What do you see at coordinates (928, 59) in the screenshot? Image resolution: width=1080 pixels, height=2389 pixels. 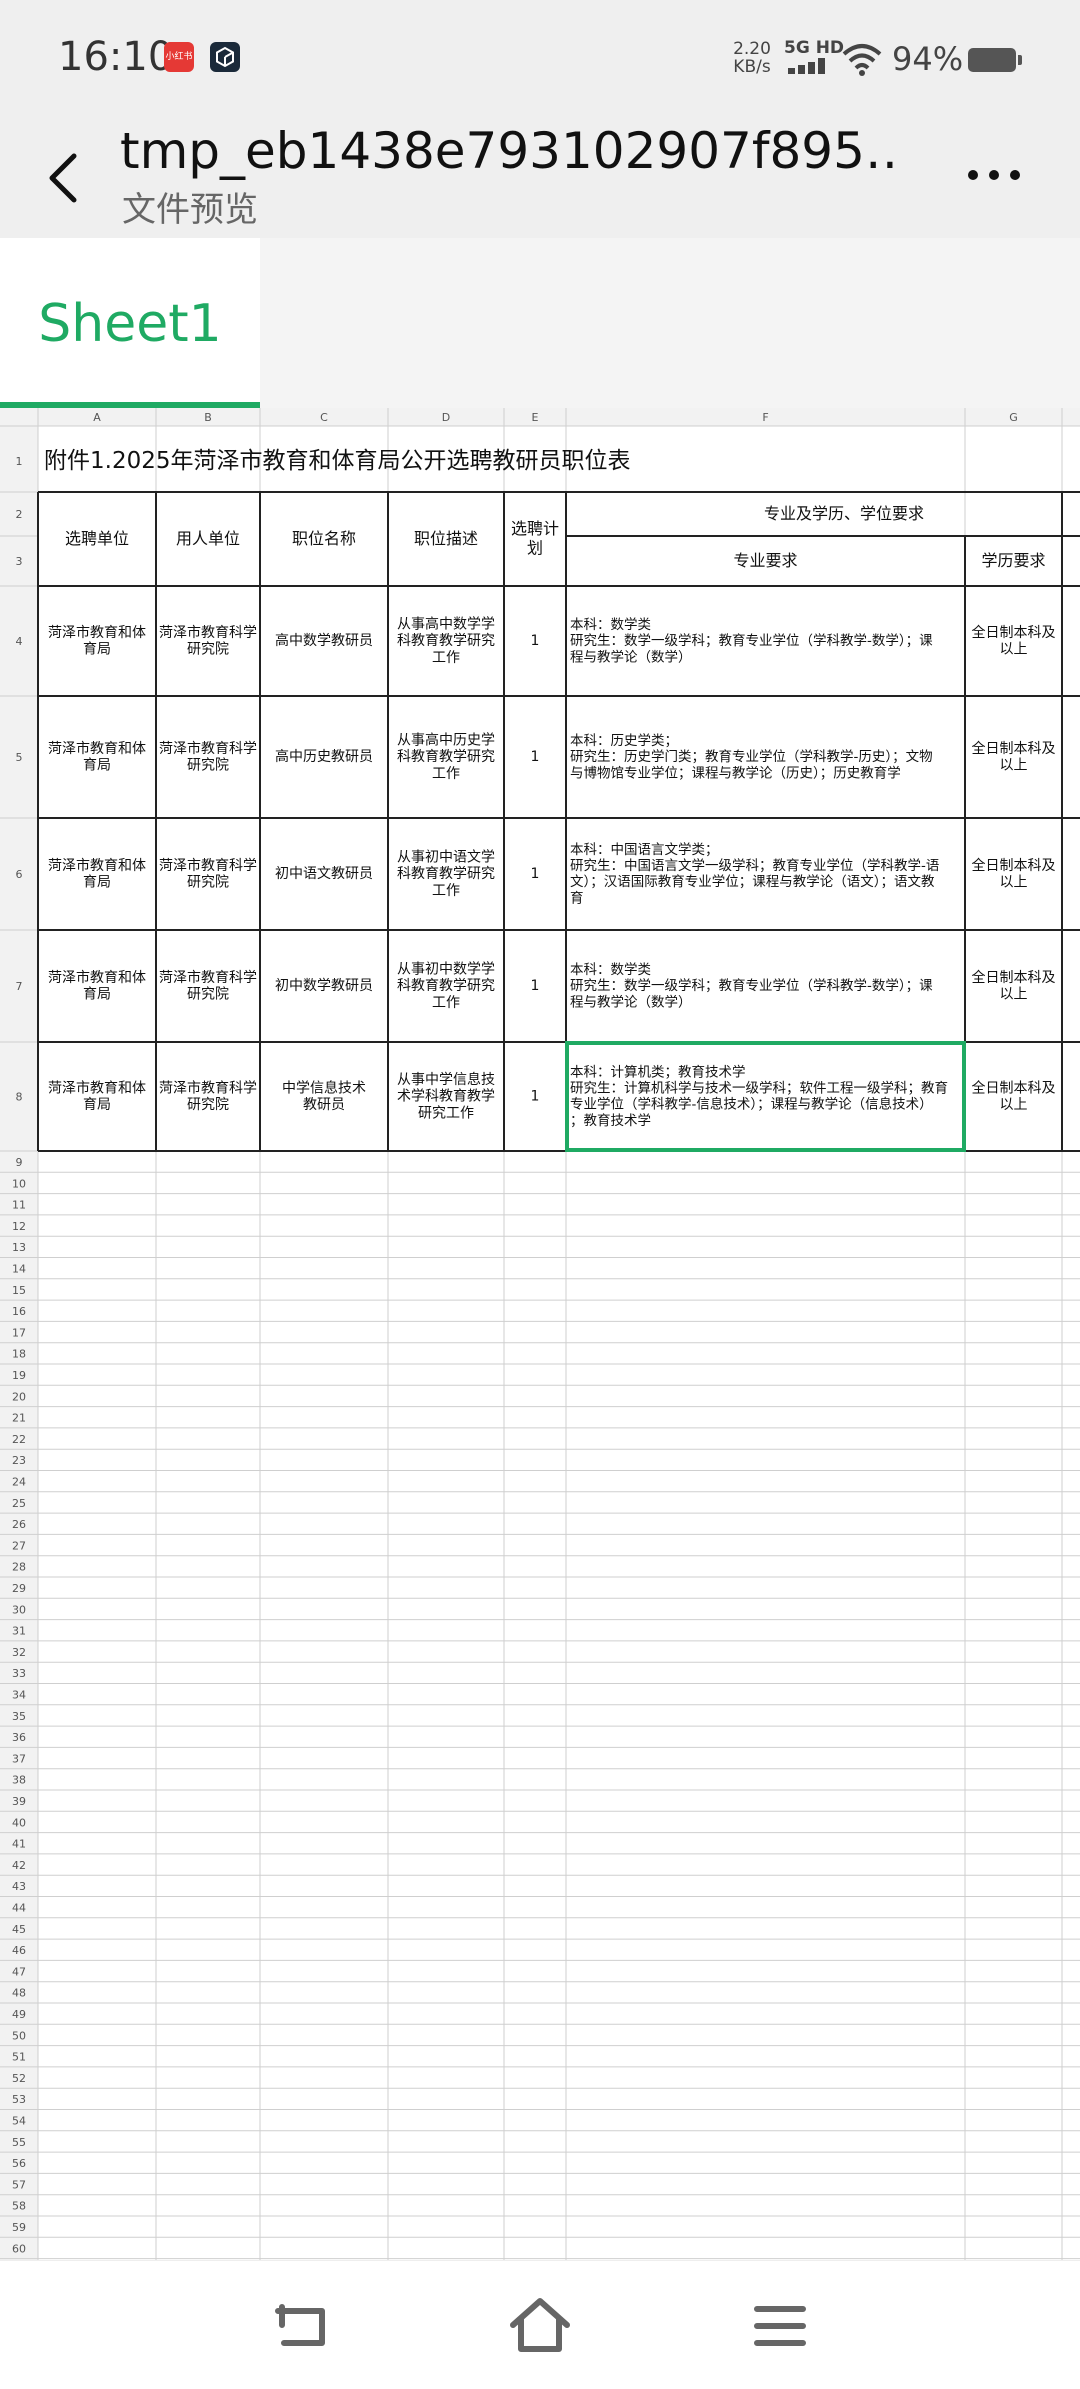 I see `battery-percent: 94%` at bounding box center [928, 59].